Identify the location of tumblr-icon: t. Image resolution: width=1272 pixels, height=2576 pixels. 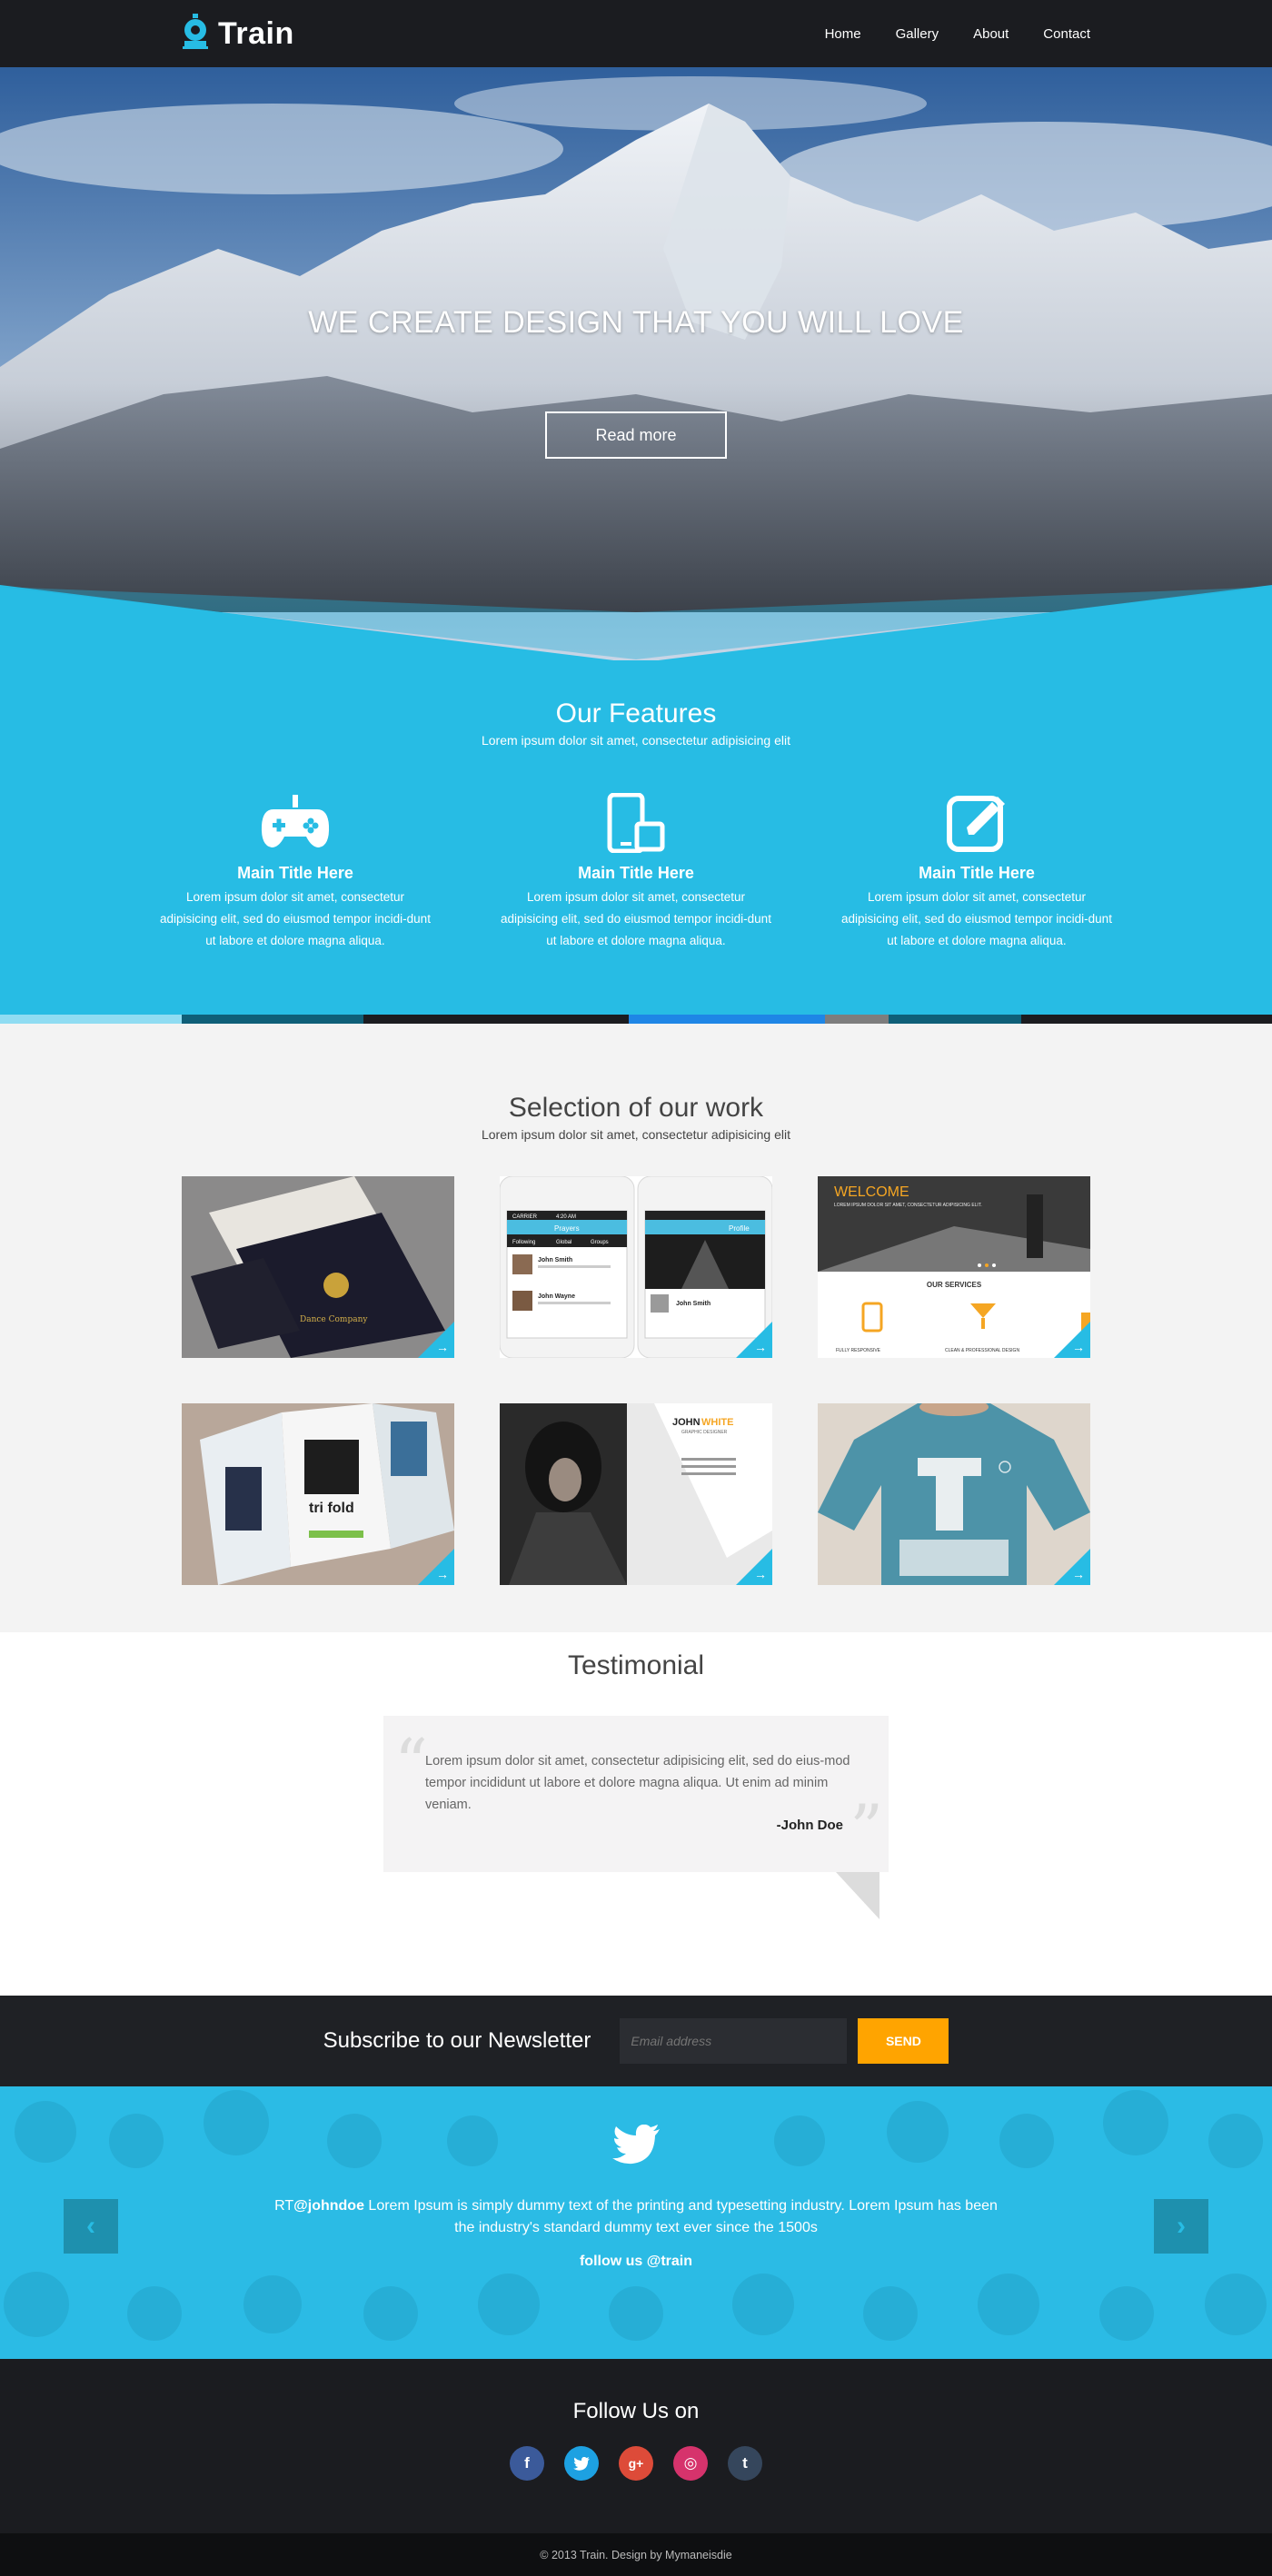
(745, 2463).